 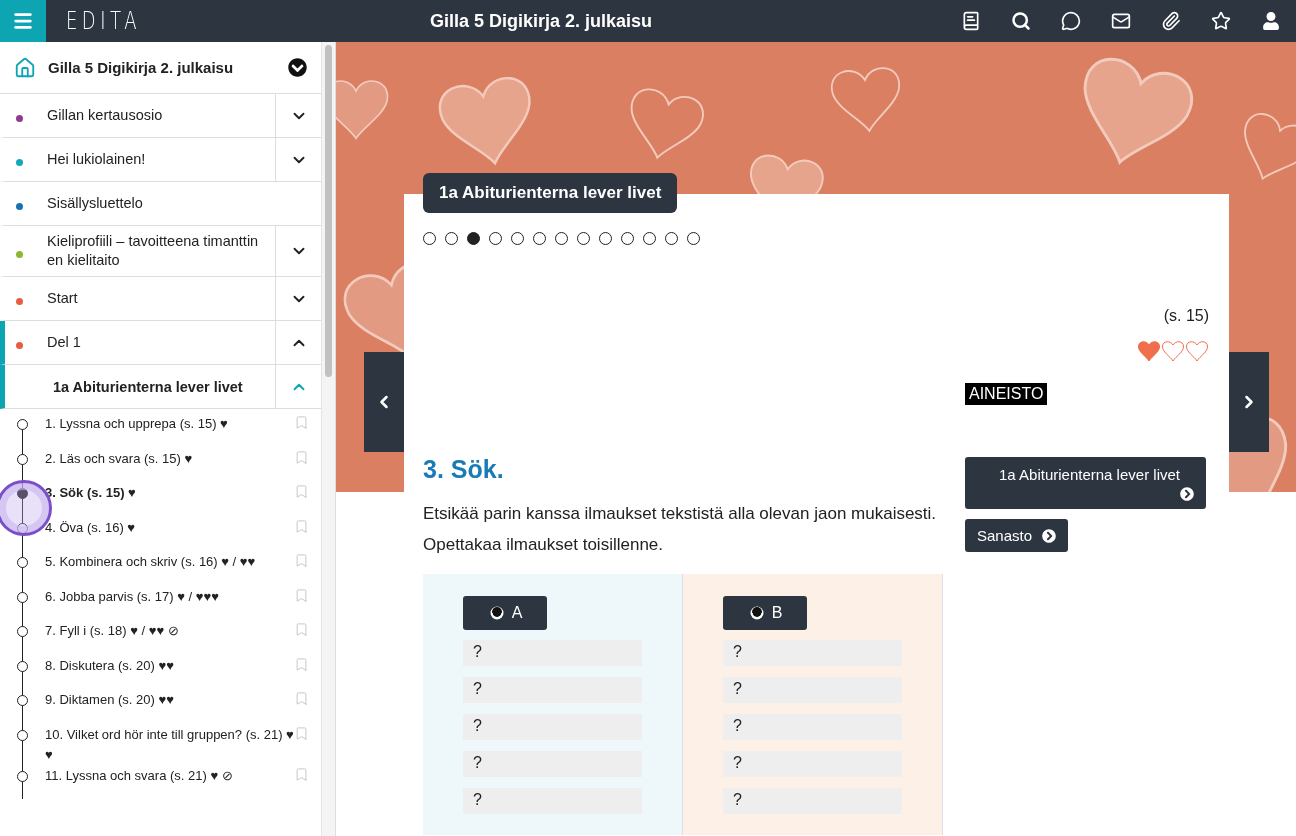 I want to click on menu-icon, so click(x=23, y=21).